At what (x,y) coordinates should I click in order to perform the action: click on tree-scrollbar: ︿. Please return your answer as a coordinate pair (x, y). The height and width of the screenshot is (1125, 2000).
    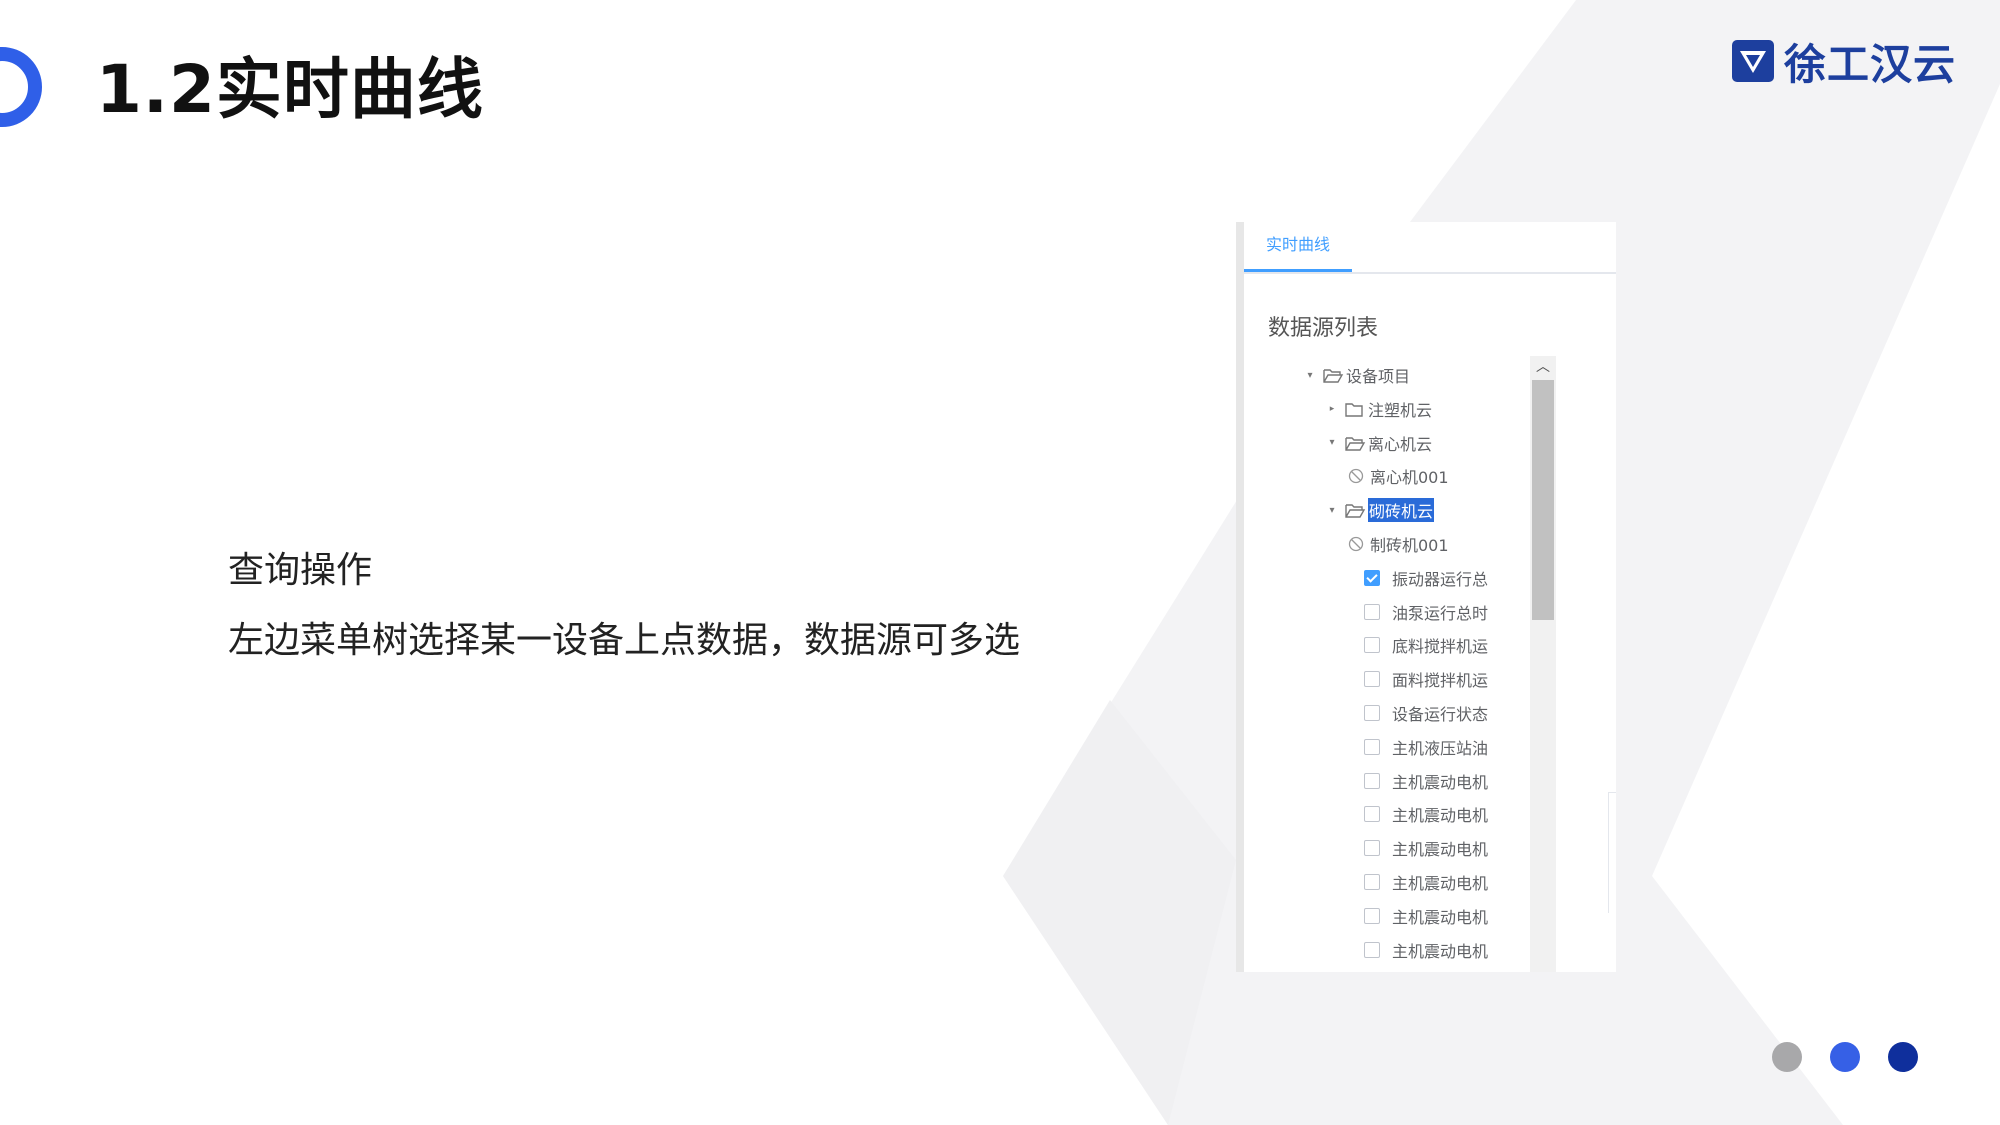
    Looking at the image, I should click on (1543, 664).